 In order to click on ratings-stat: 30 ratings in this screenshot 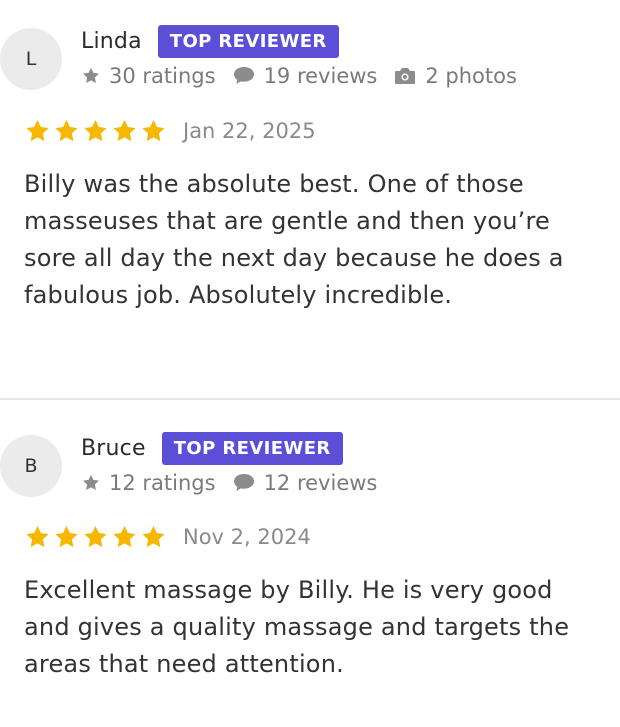, I will do `click(148, 76)`.